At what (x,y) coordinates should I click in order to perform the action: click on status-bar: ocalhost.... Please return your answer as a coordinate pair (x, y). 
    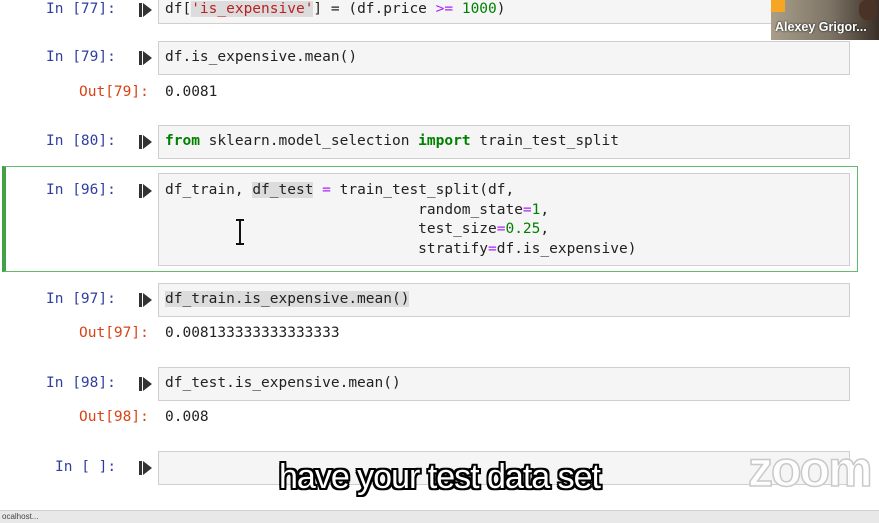
    Looking at the image, I should click on (439, 516).